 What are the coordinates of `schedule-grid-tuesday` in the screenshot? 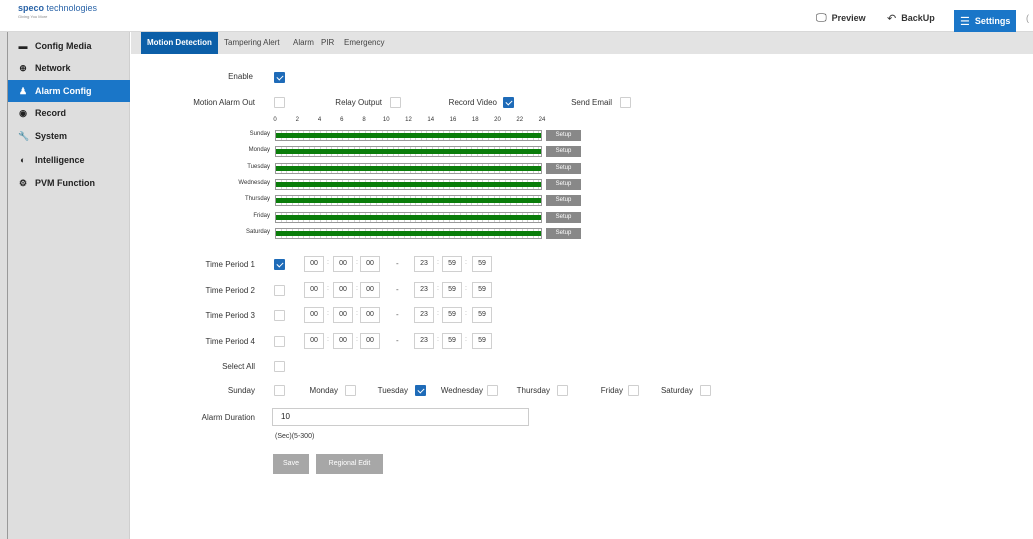 It's located at (408, 168).